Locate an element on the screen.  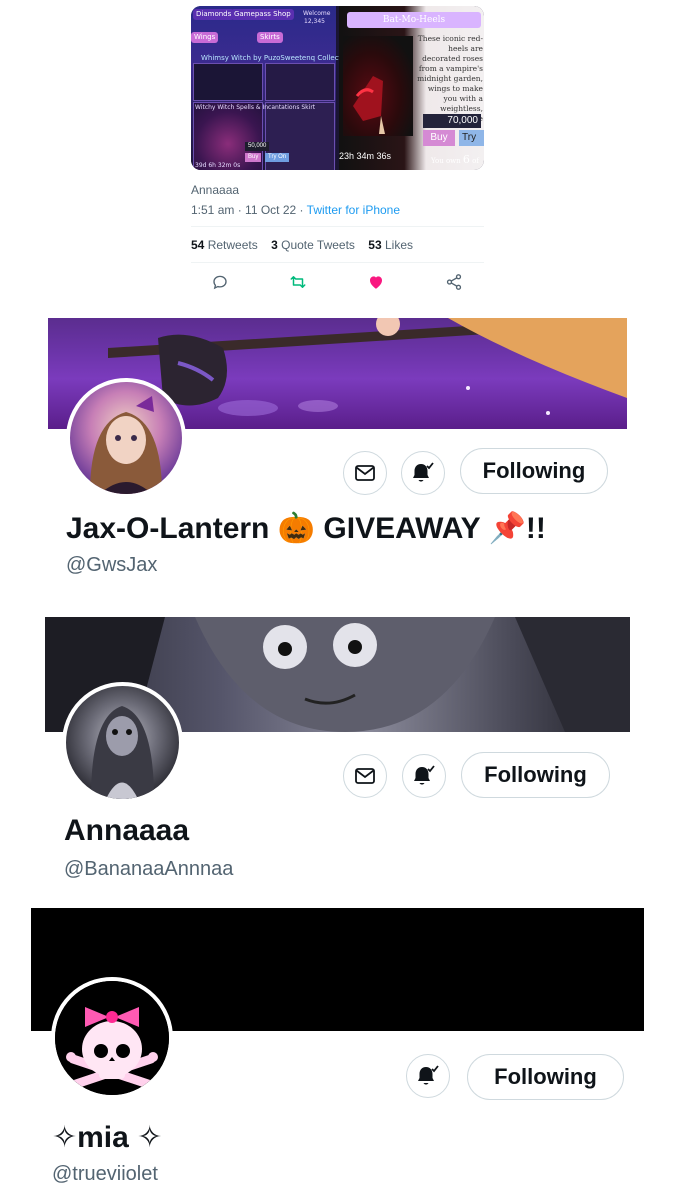
profile-handle: @BananaaAnnnaa is located at coordinates (148, 869).